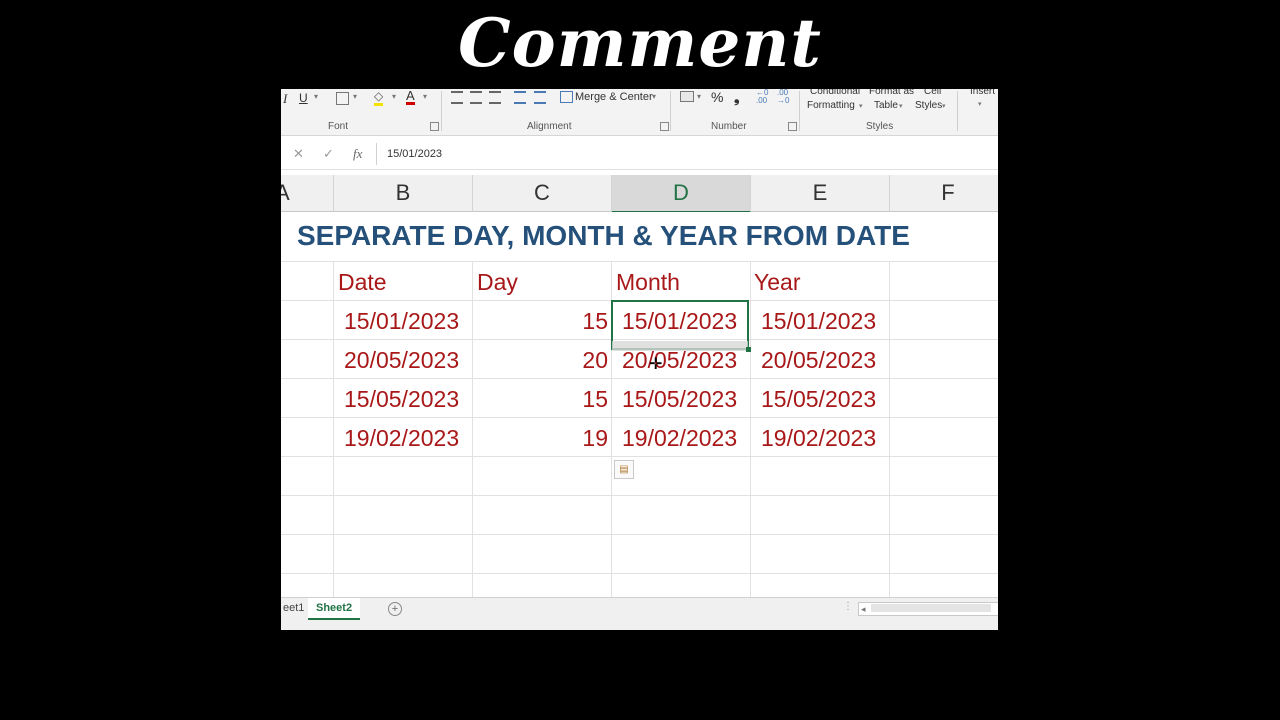 This screenshot has width=1280, height=720. Describe the element at coordinates (401, 360) in the screenshot. I see `cell-date: 20/05/2023` at that location.